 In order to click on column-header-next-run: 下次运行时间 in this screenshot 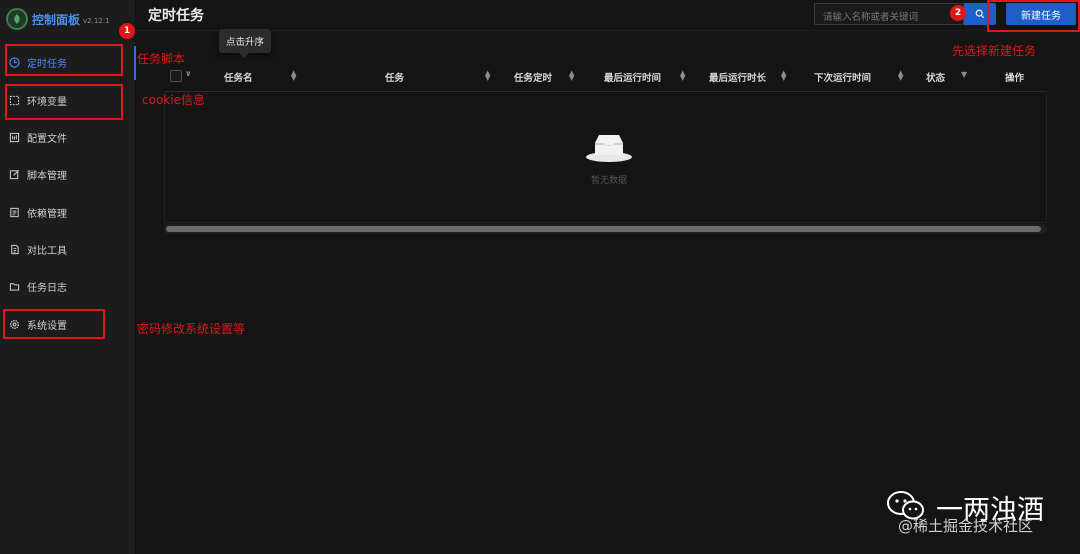, I will do `click(842, 77)`.